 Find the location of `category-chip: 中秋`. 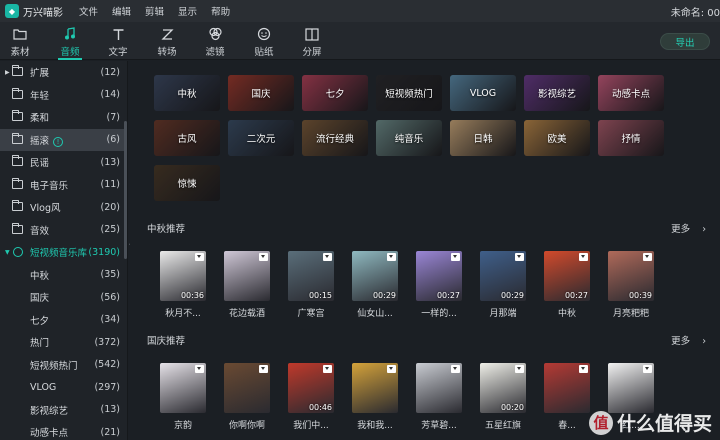

category-chip: 中秋 is located at coordinates (187, 93).